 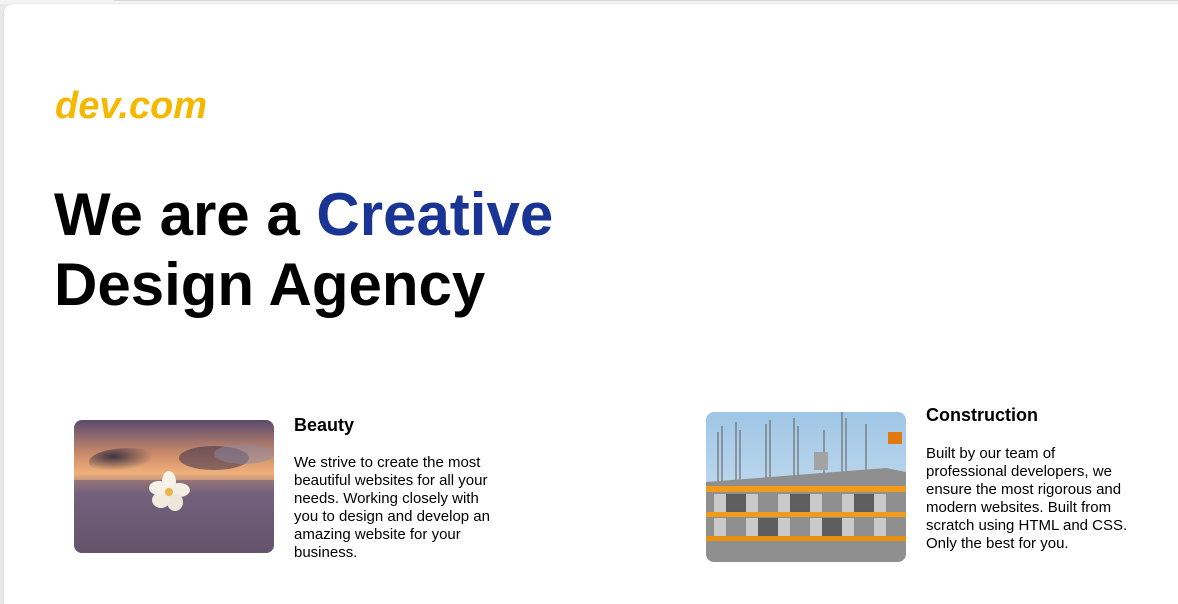 I want to click on construction-image, so click(x=806, y=487).